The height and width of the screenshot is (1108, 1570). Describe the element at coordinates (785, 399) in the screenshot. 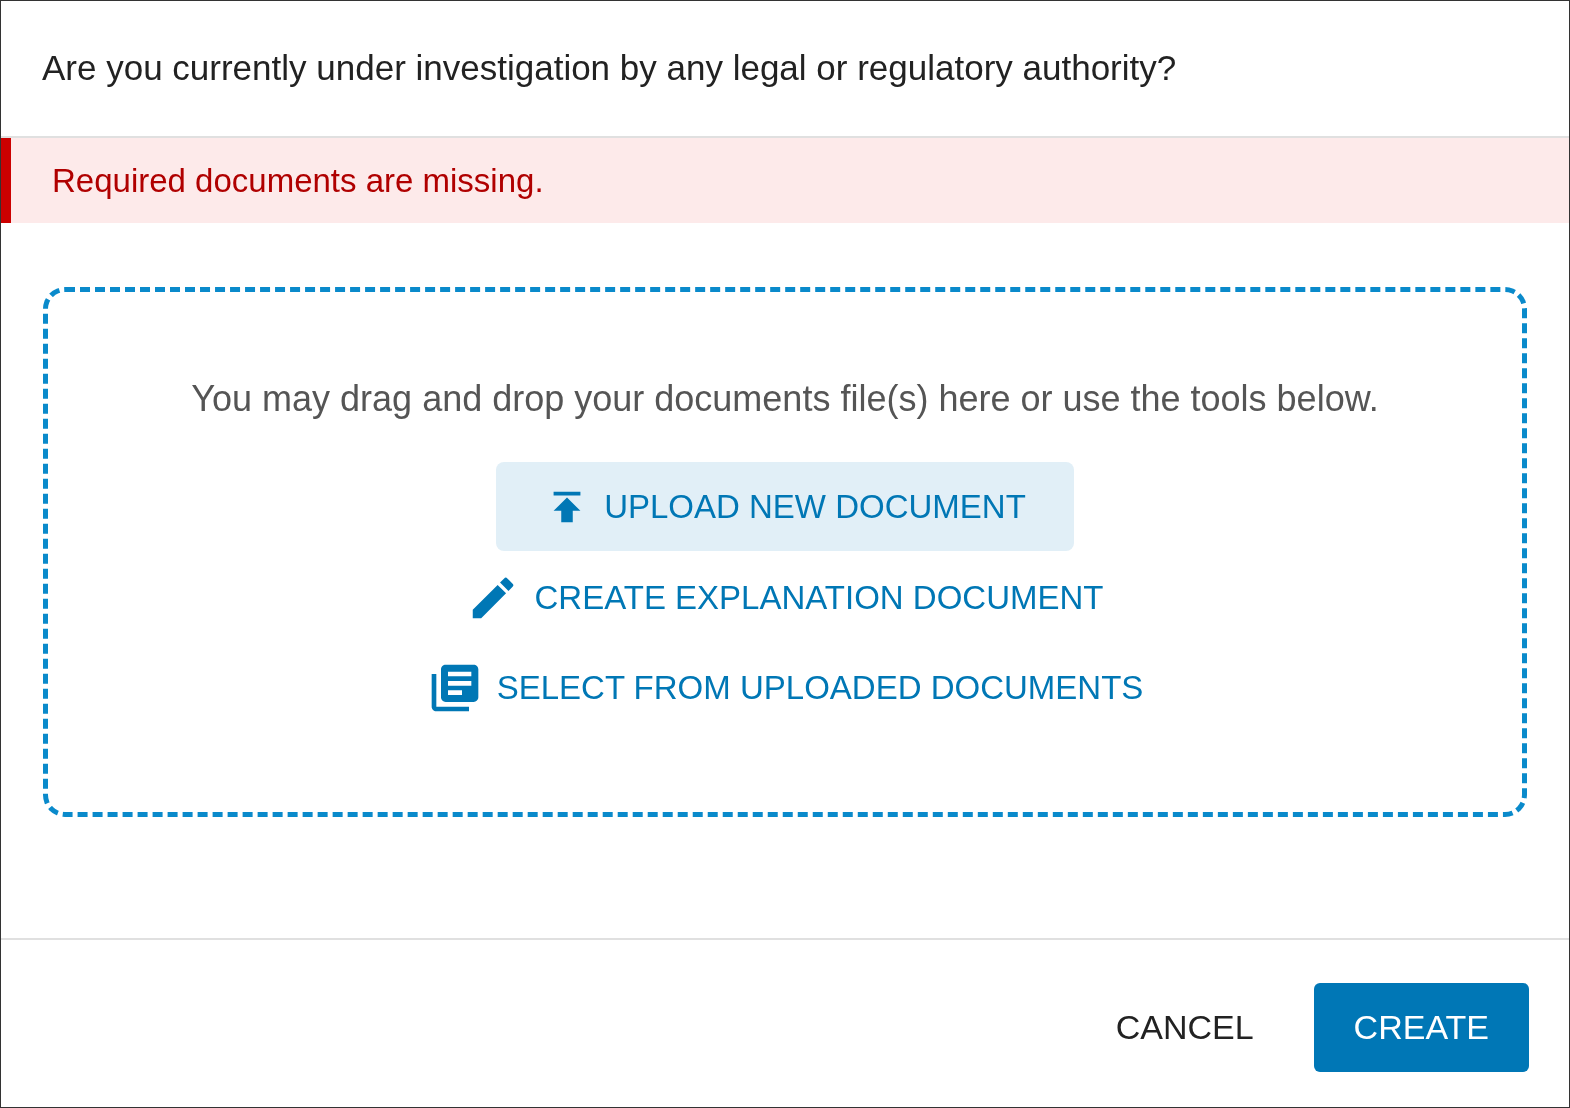

I see `drop-hint: You may drag and drop your documents file(s) here or use the tools below.` at that location.